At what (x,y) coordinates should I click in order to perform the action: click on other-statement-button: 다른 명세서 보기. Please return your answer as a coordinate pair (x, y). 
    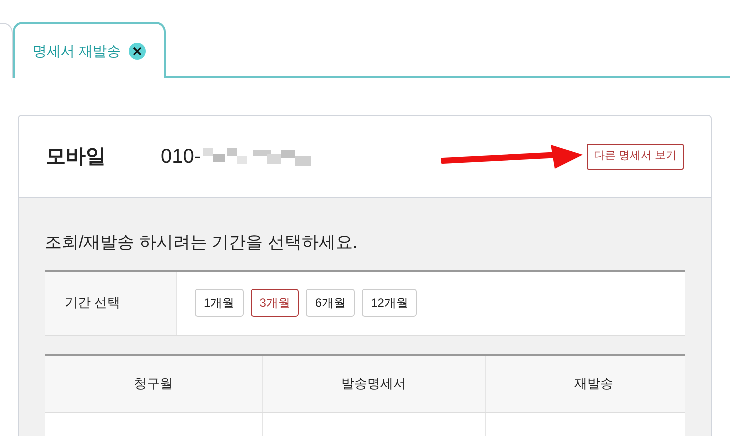
    Looking at the image, I should click on (635, 157).